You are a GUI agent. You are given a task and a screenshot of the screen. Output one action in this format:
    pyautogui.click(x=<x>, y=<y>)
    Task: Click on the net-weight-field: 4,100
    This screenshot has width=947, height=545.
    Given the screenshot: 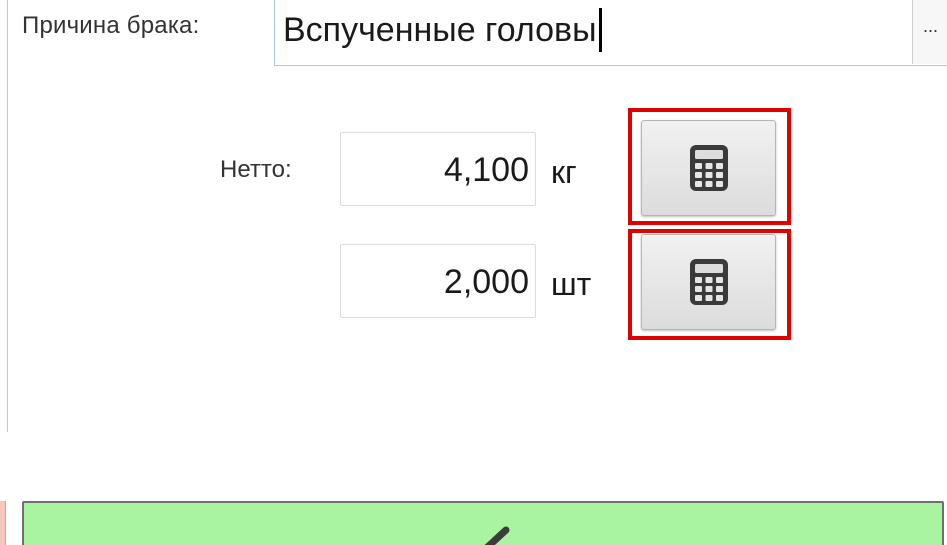 What is the action you would take?
    pyautogui.click(x=438, y=169)
    